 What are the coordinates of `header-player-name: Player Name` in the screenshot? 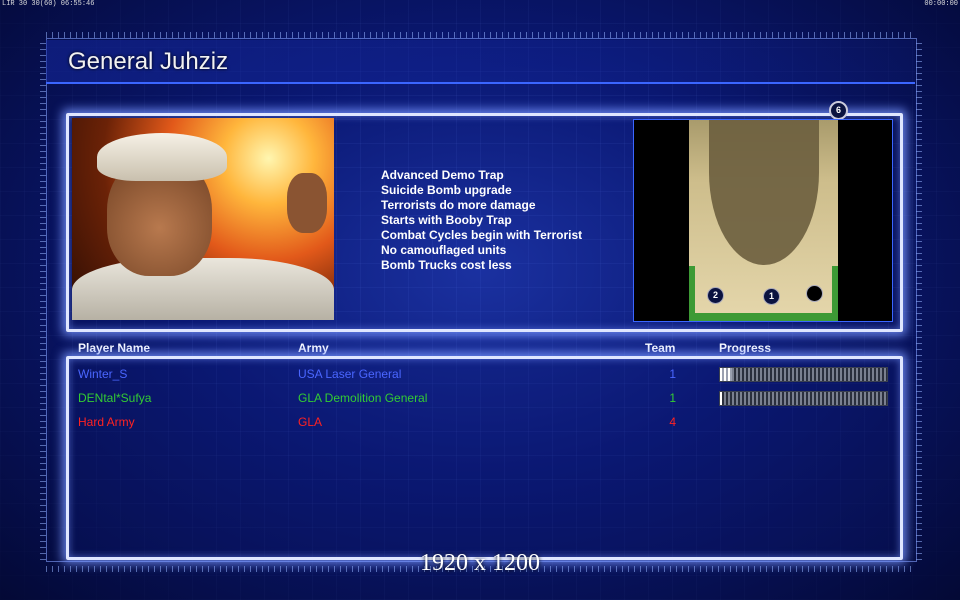 It's located at (114, 348).